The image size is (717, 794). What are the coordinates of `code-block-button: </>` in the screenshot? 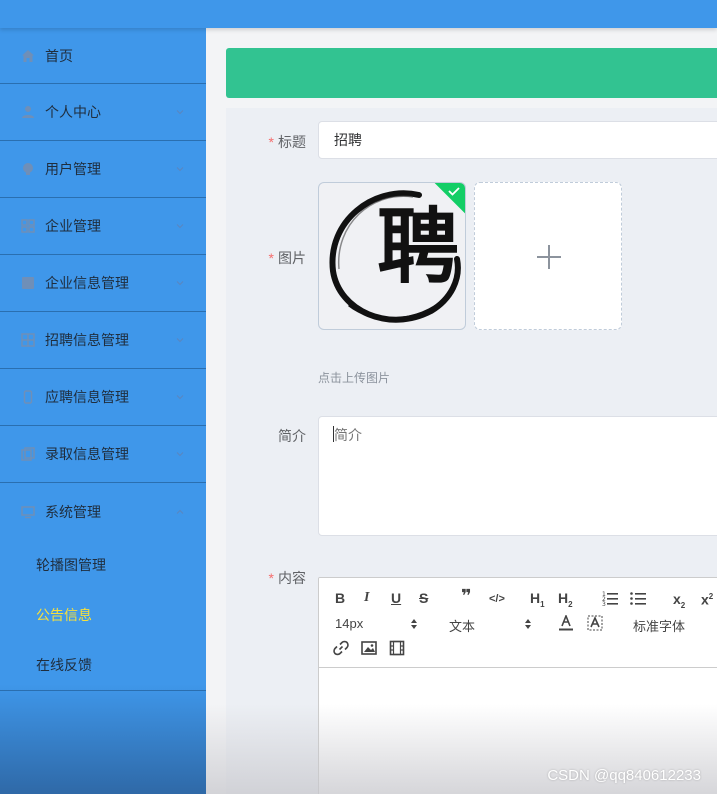 It's located at (497, 599).